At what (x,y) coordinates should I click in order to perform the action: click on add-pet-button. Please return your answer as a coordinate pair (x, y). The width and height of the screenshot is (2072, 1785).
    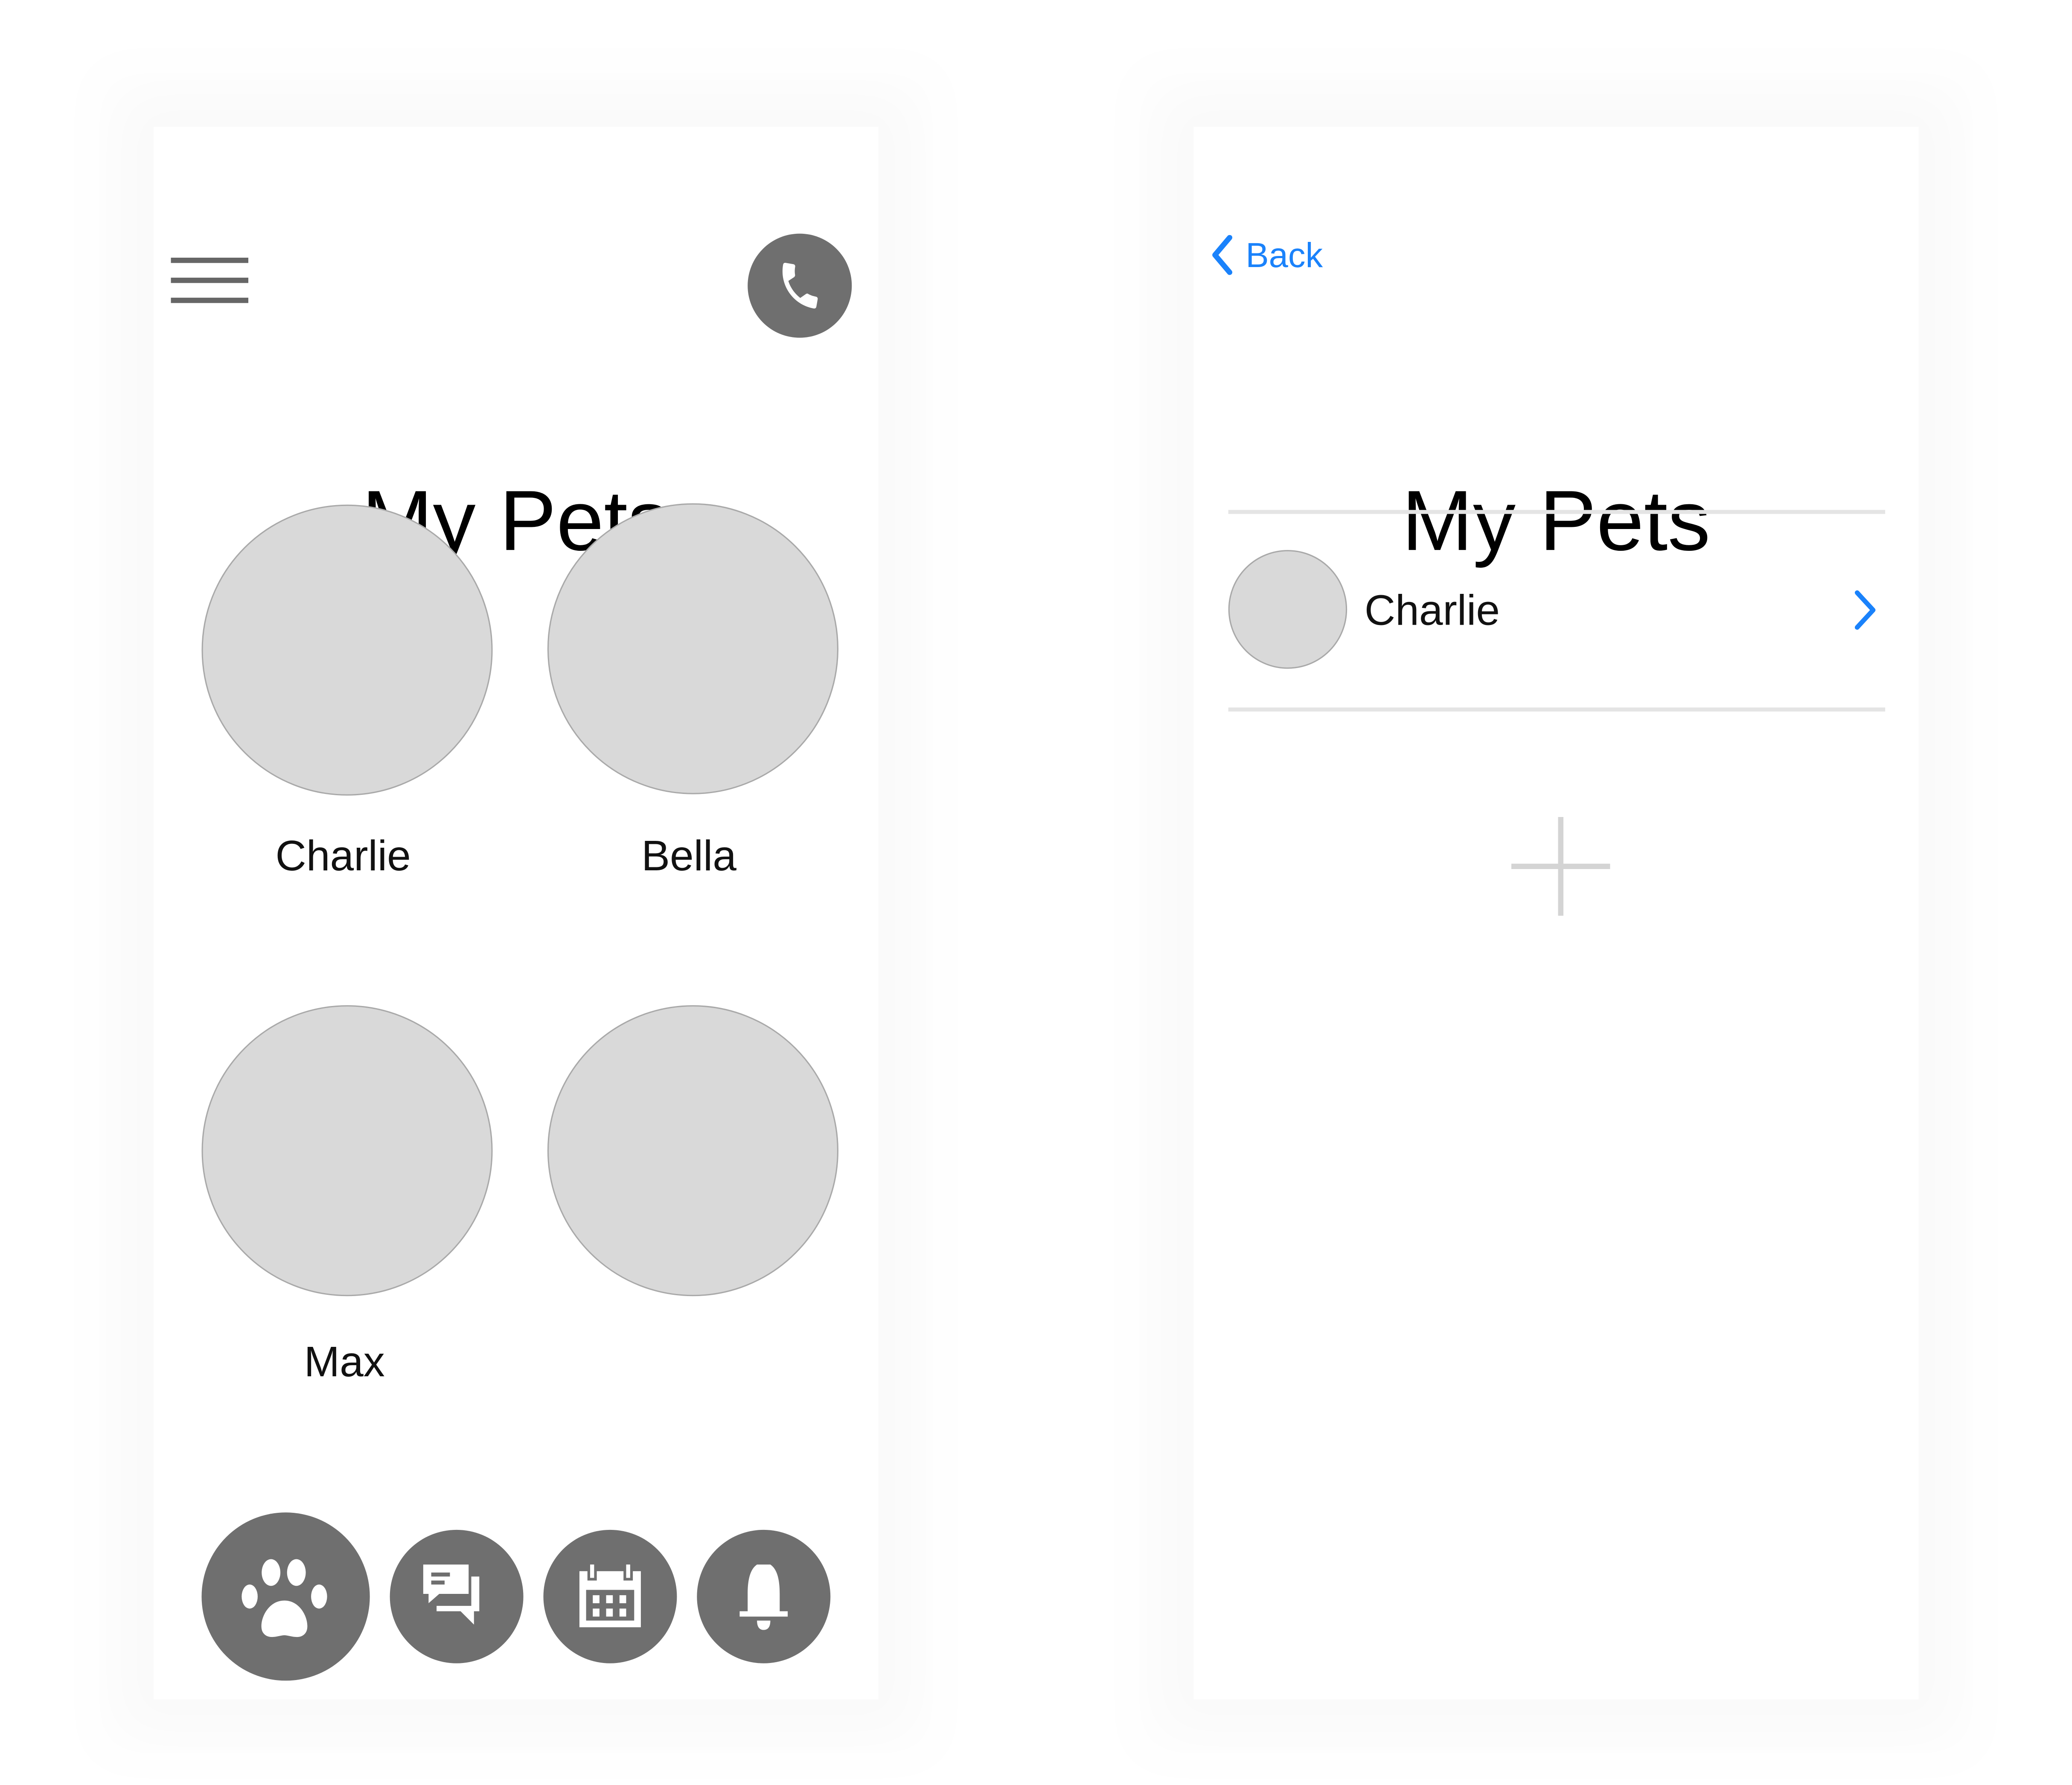
    Looking at the image, I should click on (1560, 866).